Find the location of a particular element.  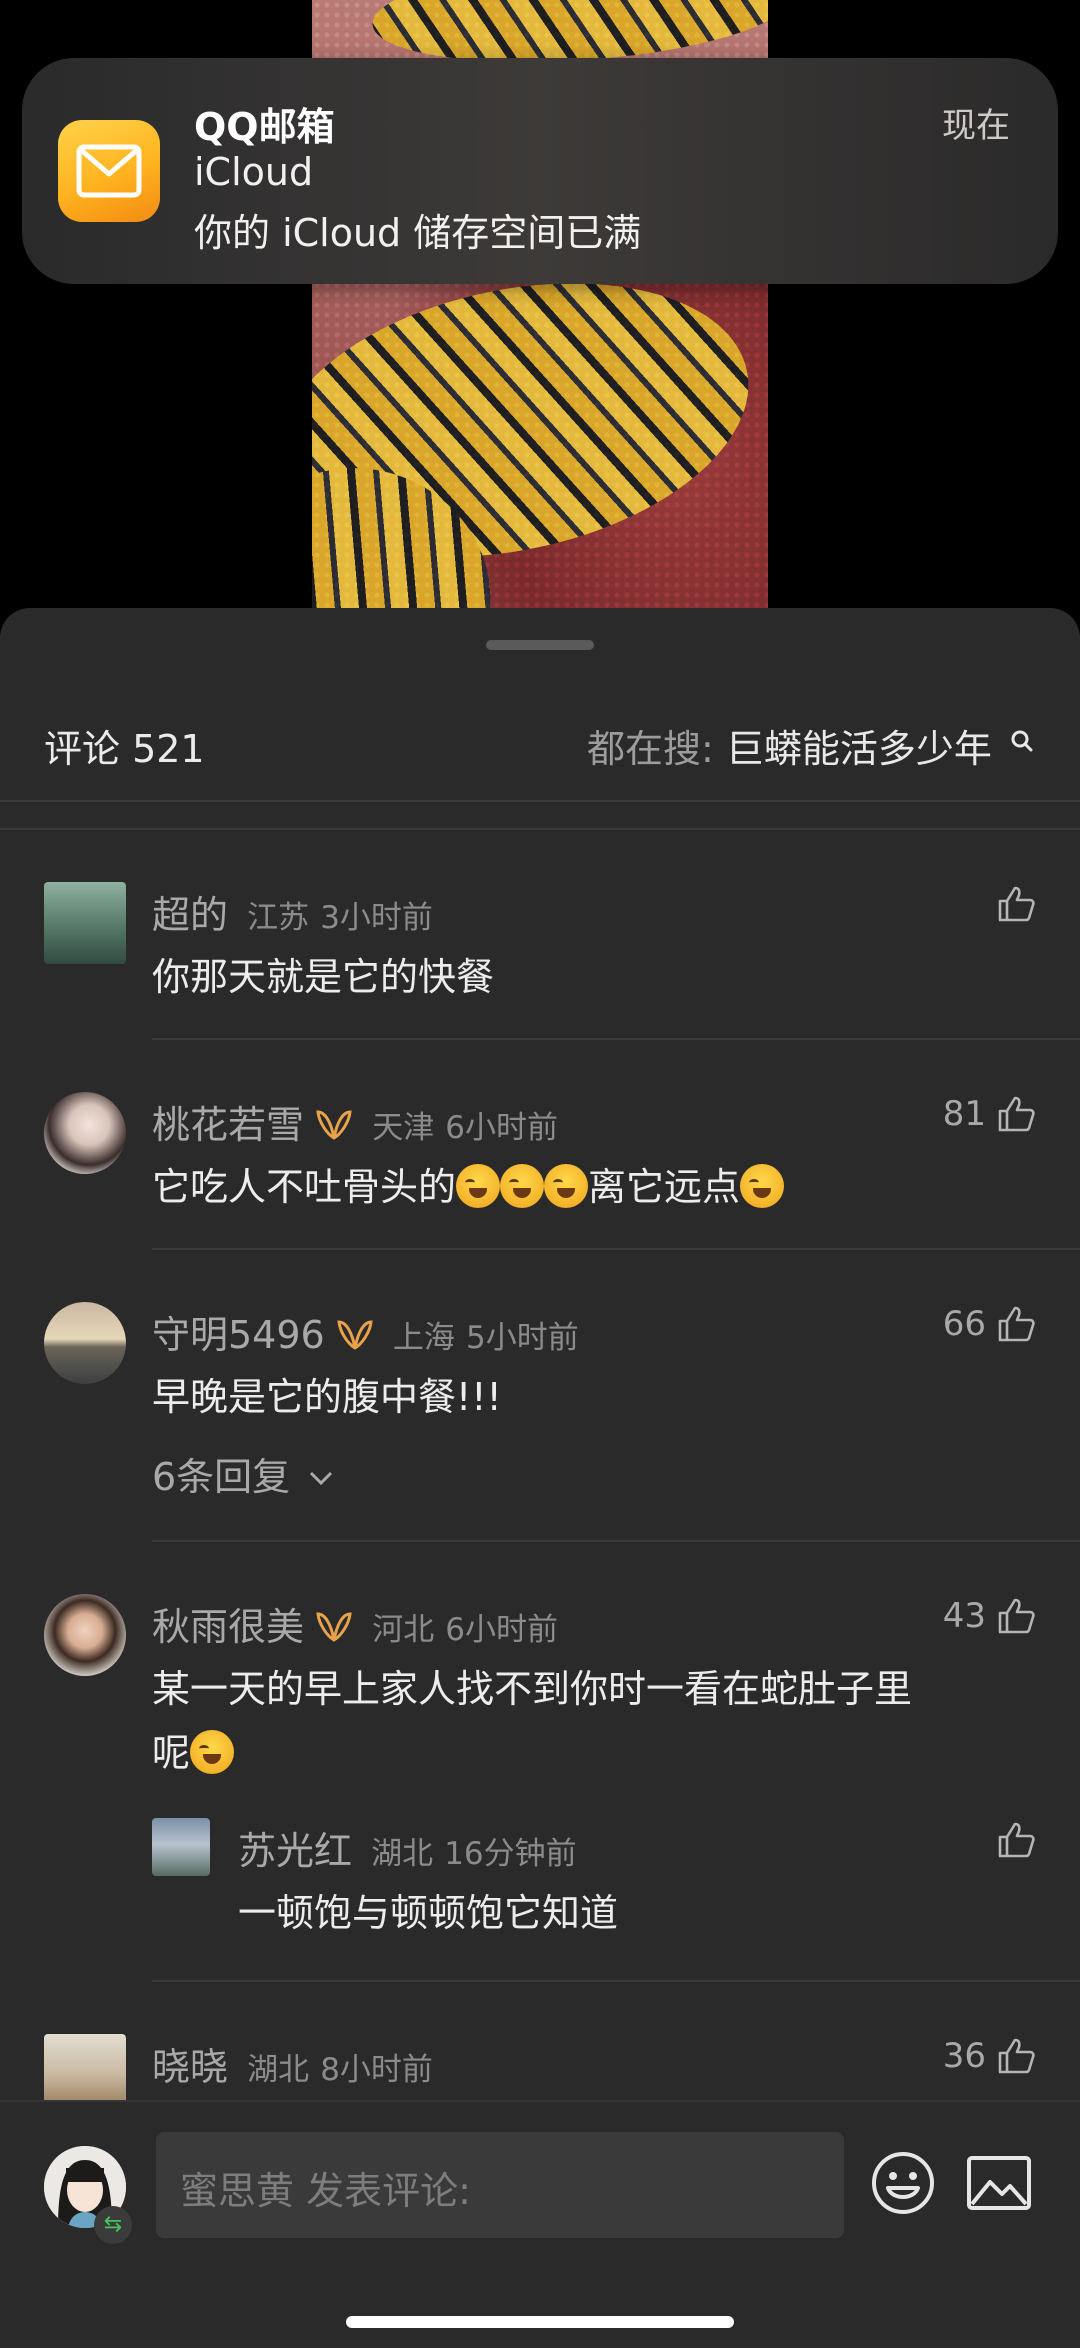

notification-time: 现在 is located at coordinates (976, 126).